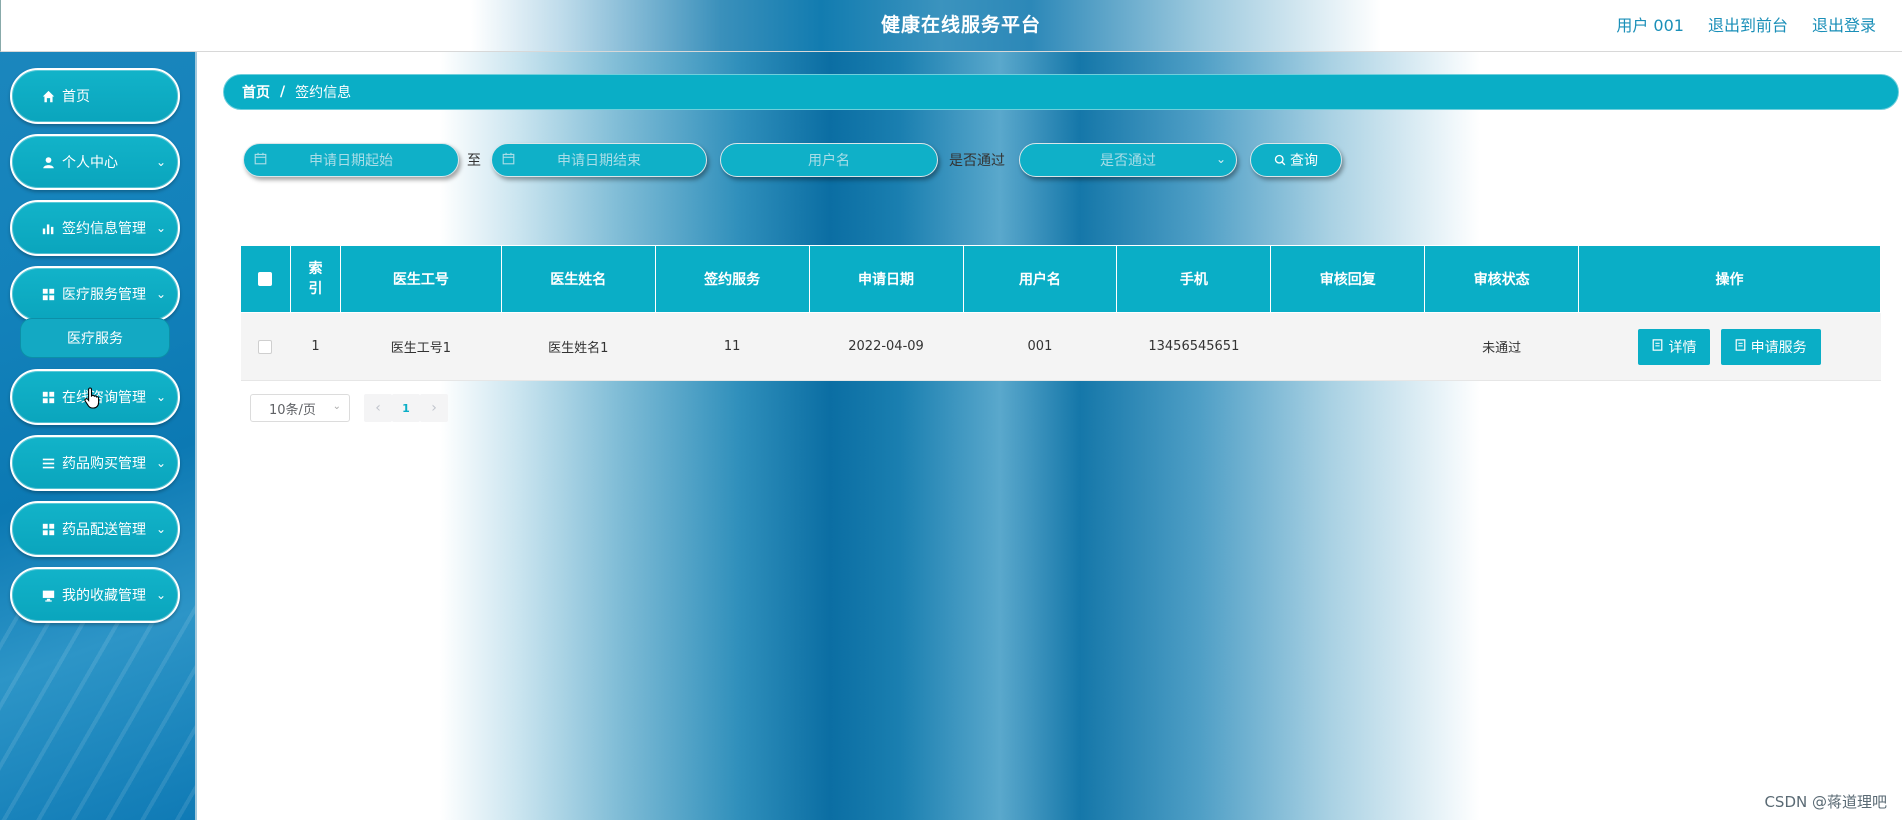 The width and height of the screenshot is (1902, 820). I want to click on column-header-apply-date: 申请日期, so click(886, 279).